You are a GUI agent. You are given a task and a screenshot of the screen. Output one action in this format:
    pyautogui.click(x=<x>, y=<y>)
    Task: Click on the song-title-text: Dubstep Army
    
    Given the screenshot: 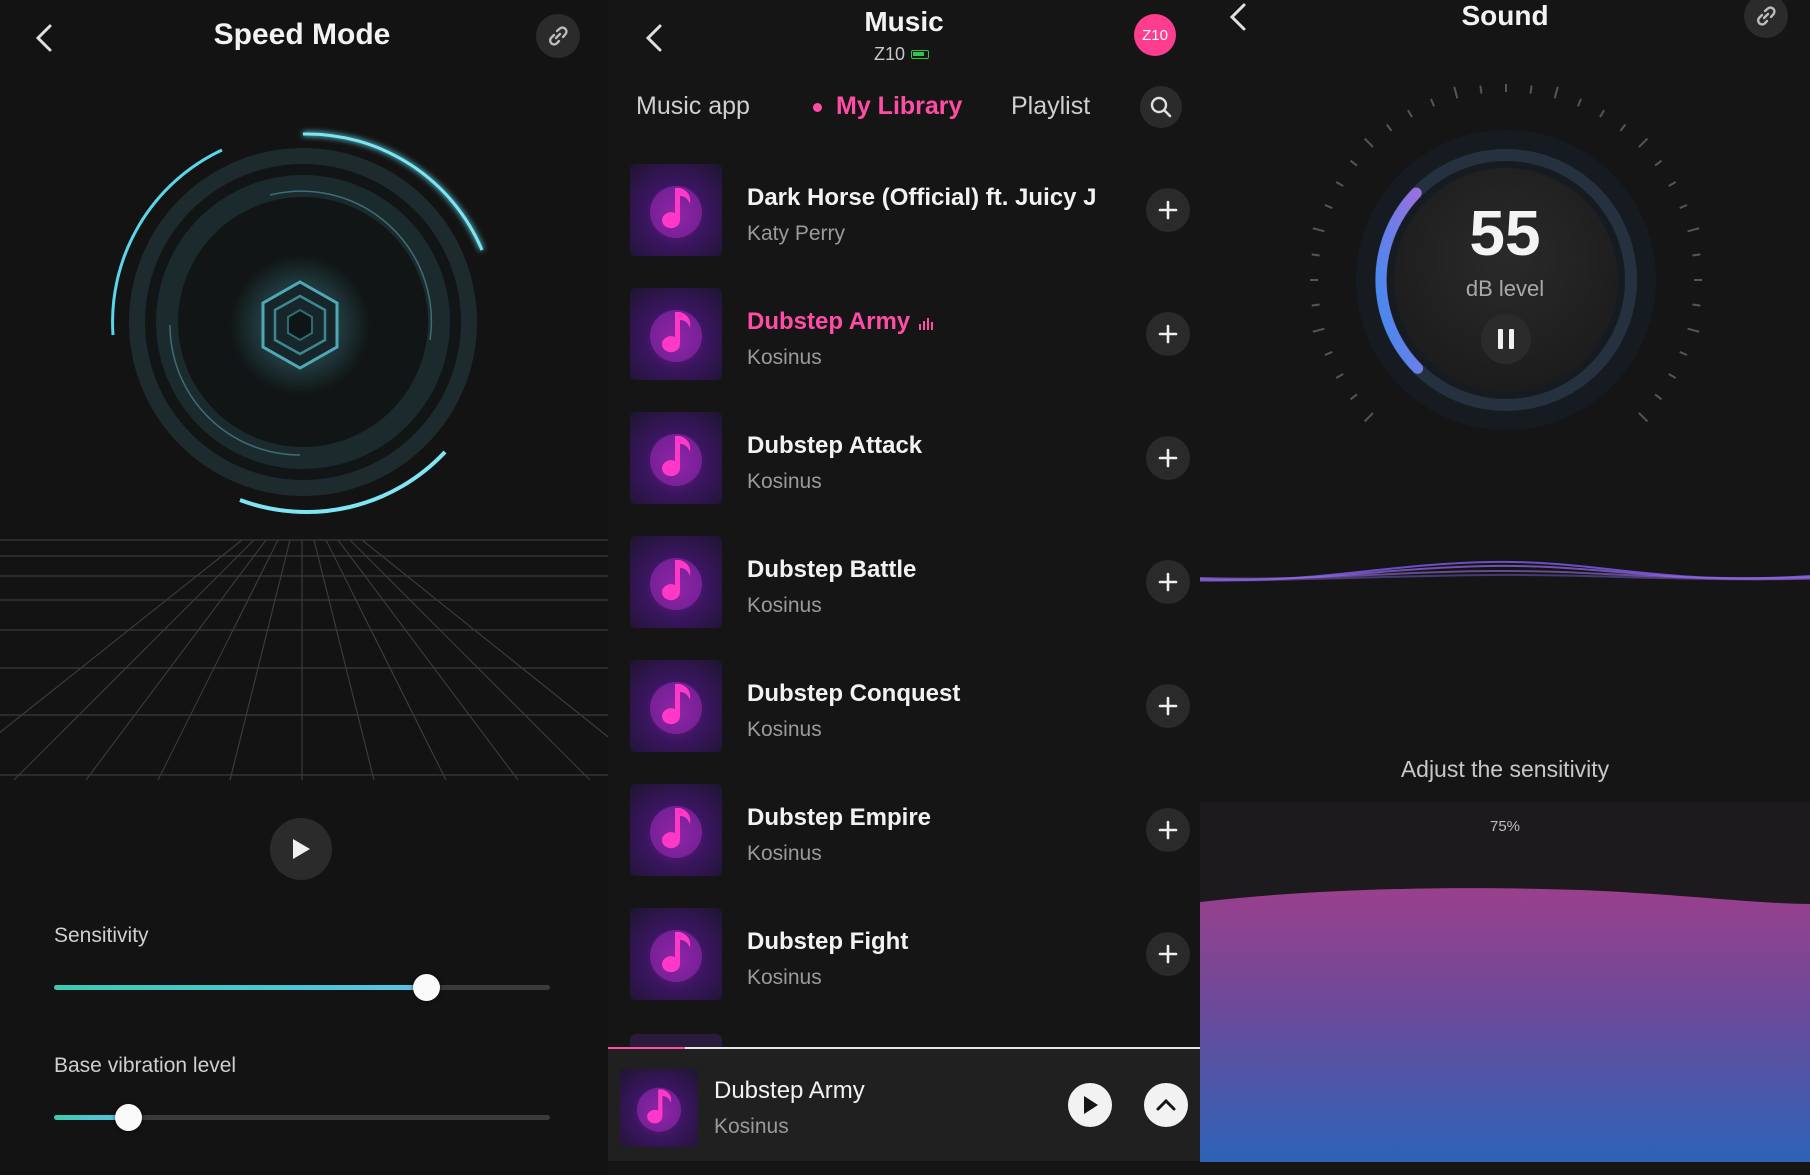 What is the action you would take?
    pyautogui.click(x=829, y=321)
    